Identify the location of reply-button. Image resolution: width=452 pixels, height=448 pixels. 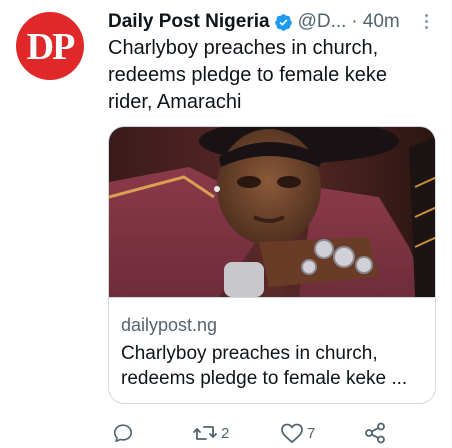
(123, 433).